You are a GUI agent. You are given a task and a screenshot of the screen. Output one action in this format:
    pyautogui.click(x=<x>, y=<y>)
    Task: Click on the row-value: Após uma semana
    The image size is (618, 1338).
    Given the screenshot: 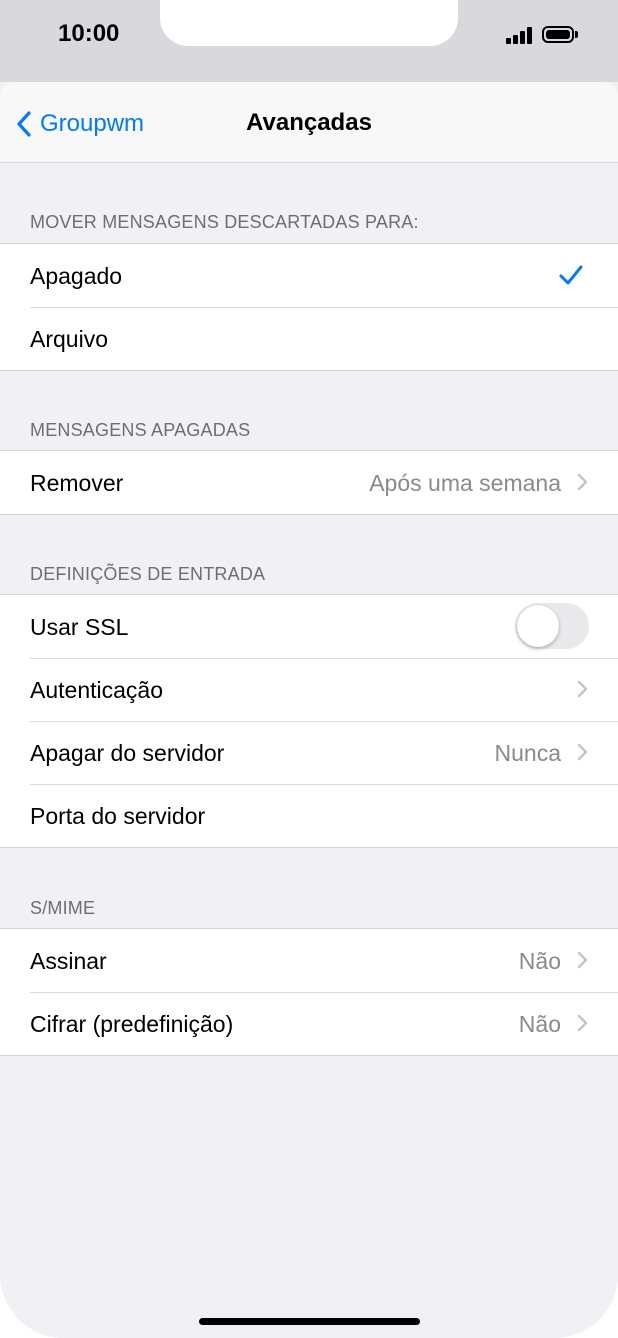 What is the action you would take?
    pyautogui.click(x=465, y=483)
    